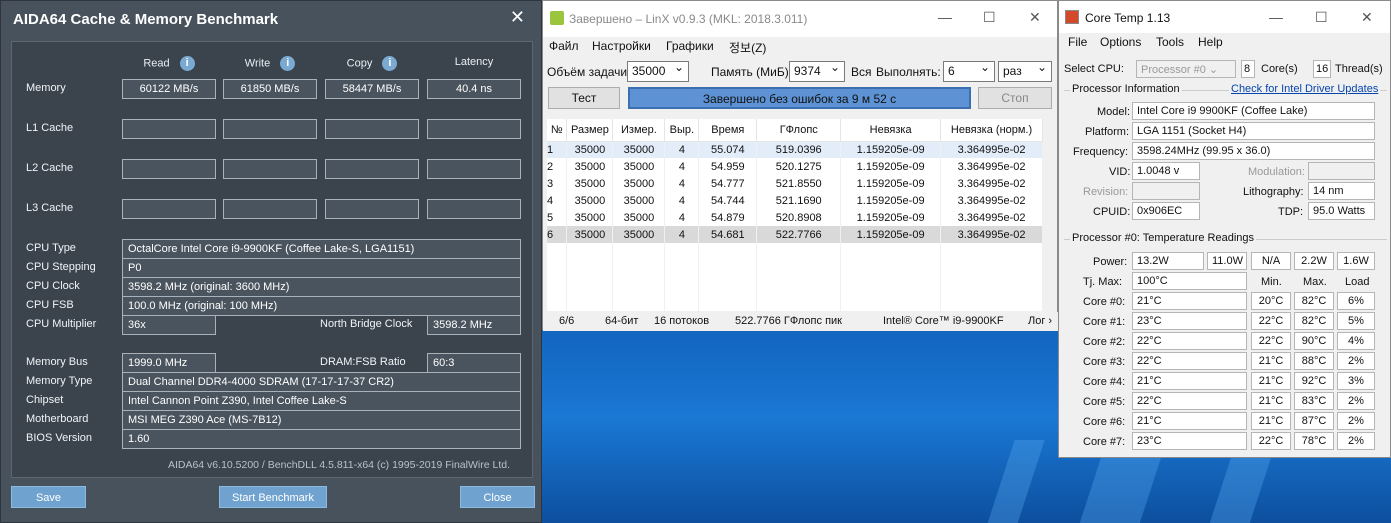  Describe the element at coordinates (50, 168) in the screenshot. I see `row-label-l2: L2 Cache` at that location.